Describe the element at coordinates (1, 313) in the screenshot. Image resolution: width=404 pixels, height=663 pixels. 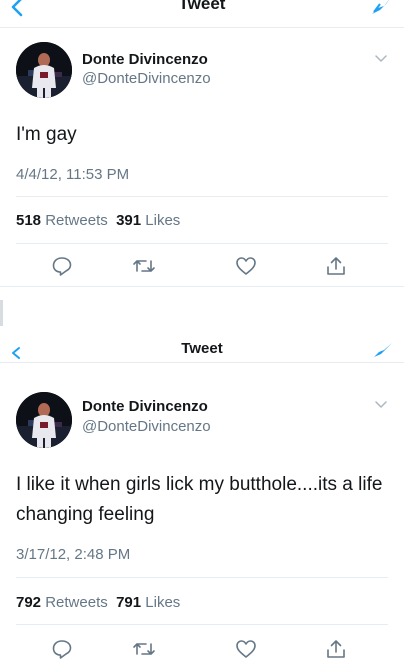
I see `gap-mark` at that location.